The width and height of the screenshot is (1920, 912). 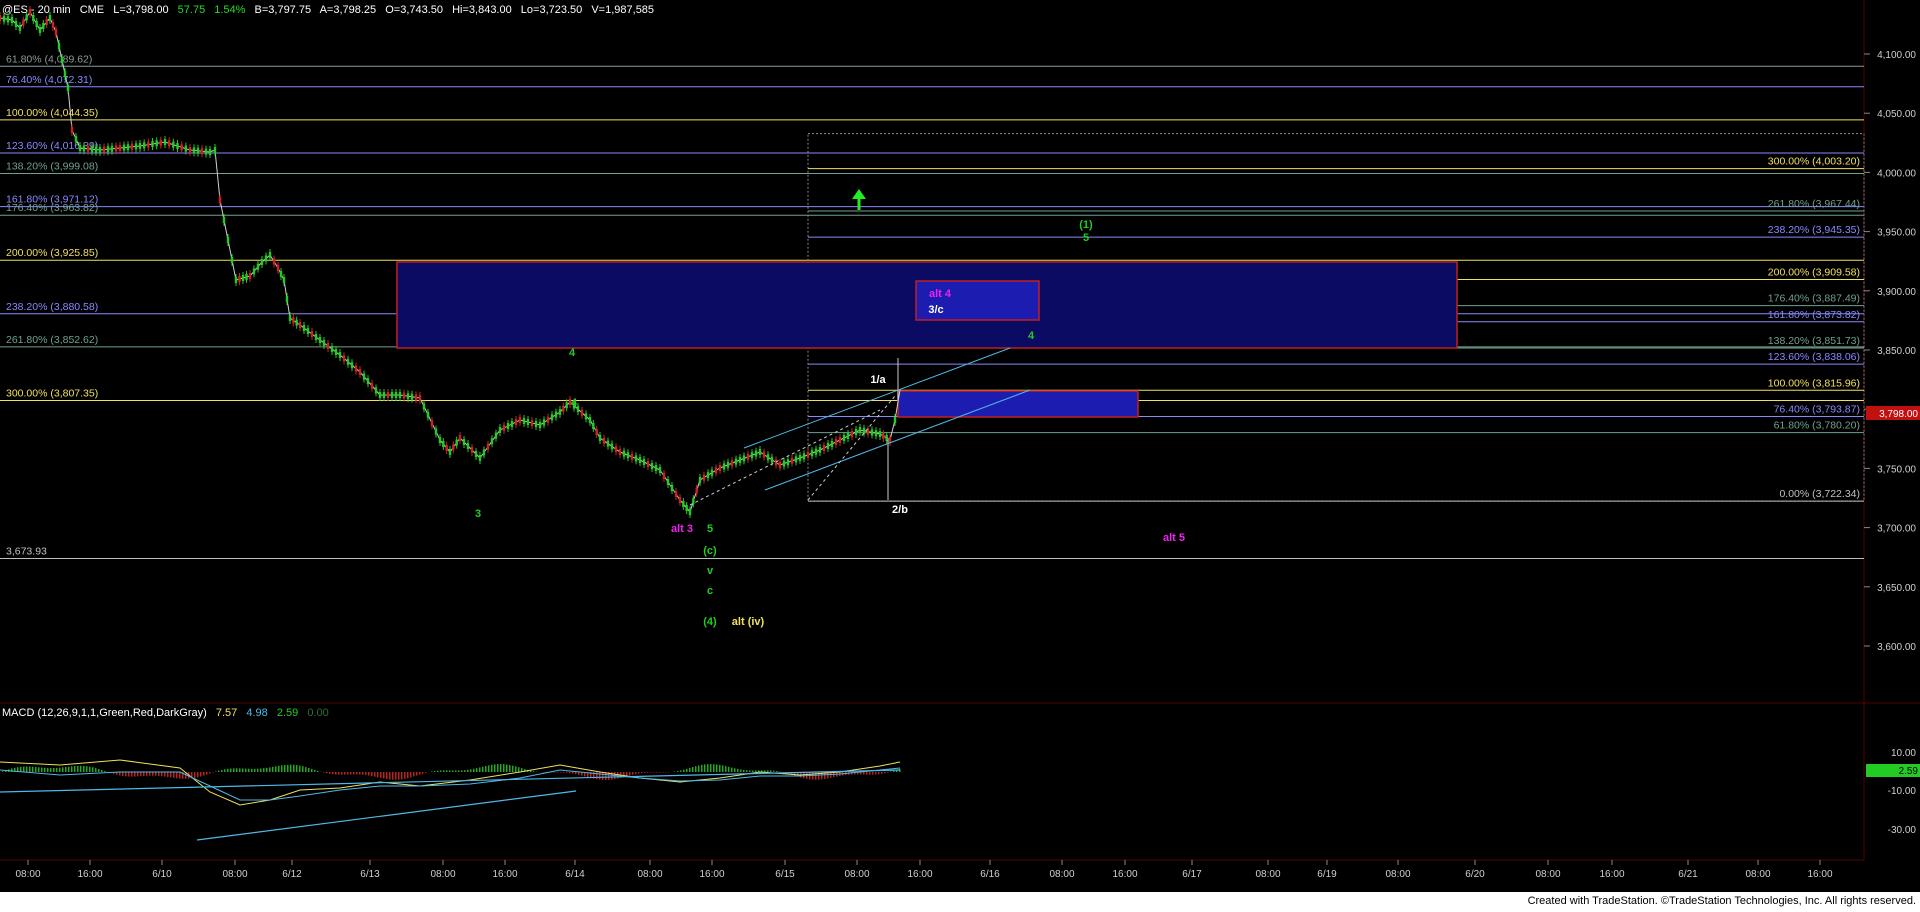 What do you see at coordinates (1896, 114) in the screenshot?
I see `price-tick-label: 4,050.00` at bounding box center [1896, 114].